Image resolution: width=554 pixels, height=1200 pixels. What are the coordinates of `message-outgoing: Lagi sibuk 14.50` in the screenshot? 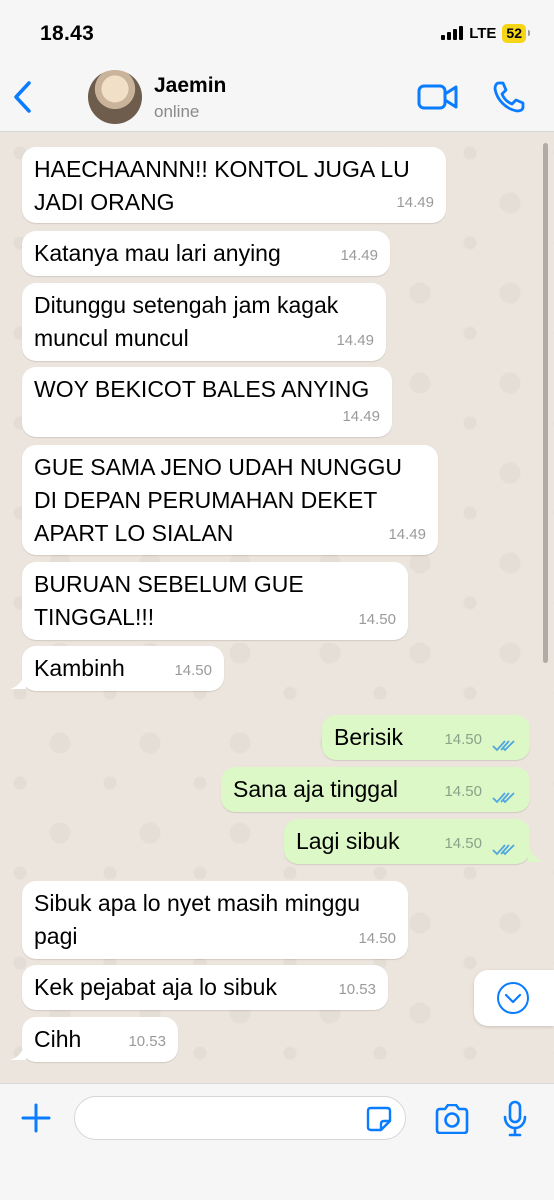 It's located at (407, 841).